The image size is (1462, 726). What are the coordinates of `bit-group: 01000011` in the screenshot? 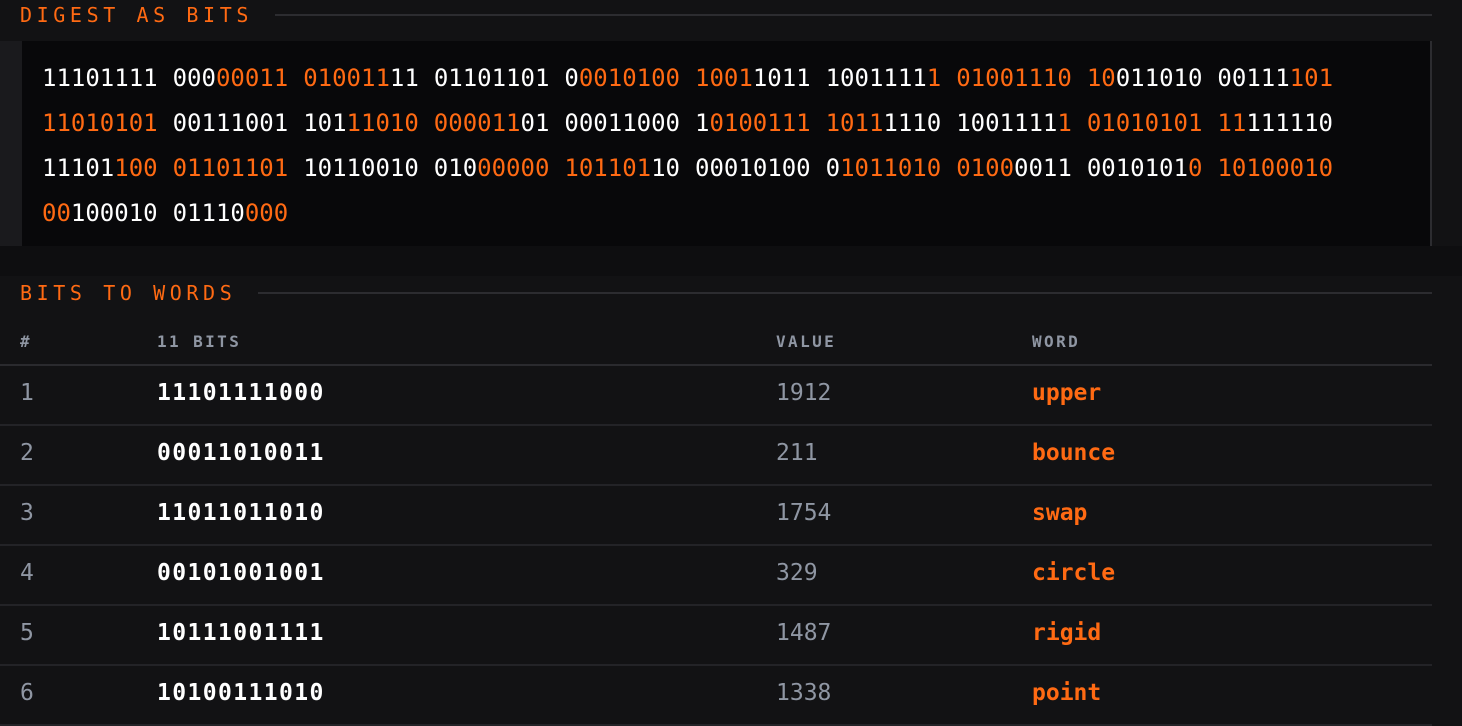 It's located at (1014, 168).